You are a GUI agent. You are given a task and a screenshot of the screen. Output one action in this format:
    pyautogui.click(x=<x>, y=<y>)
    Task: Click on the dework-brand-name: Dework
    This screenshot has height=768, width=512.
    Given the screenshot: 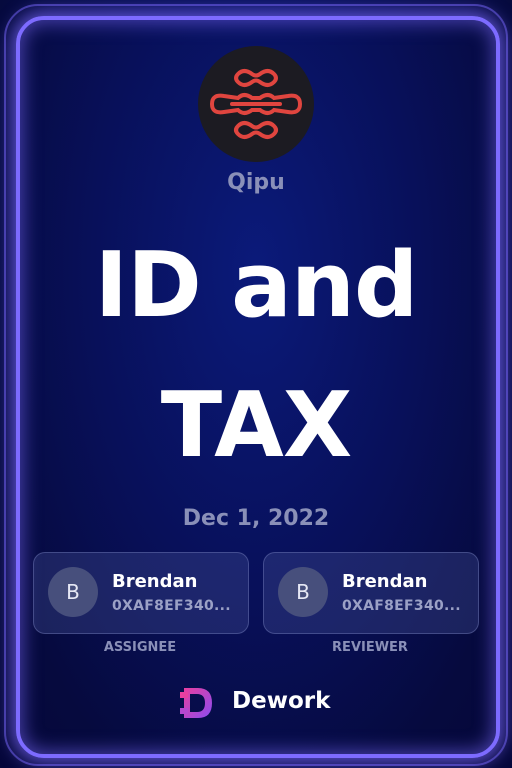 What is the action you would take?
    pyautogui.click(x=281, y=701)
    